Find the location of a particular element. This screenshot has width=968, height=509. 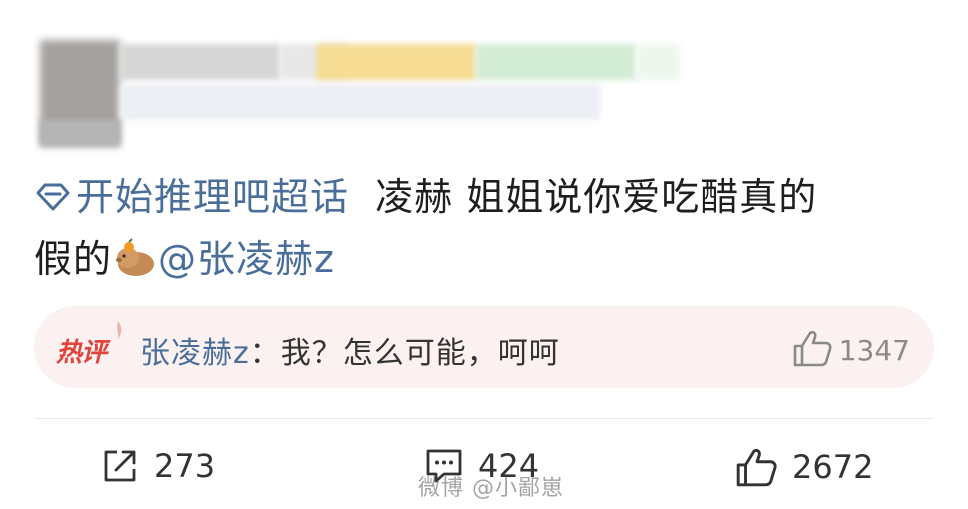

blurred-user-header is located at coordinates (360, 93).